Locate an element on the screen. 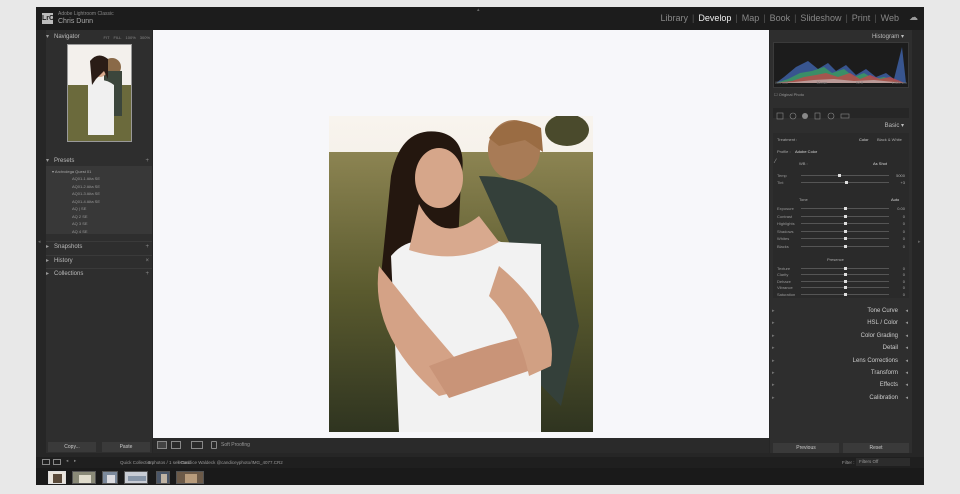 The height and width of the screenshot is (494, 960). profile-select: Adobe Color is located at coordinates (806, 151).